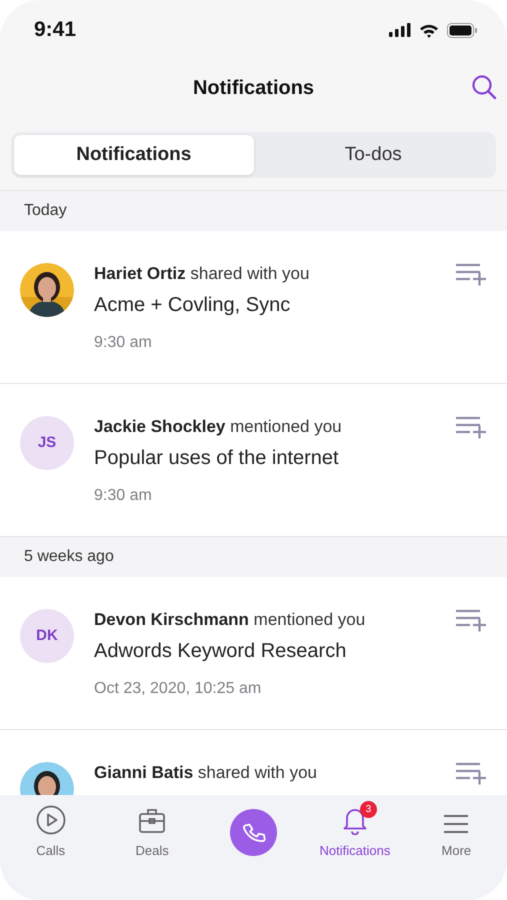 The width and height of the screenshot is (507, 900). I want to click on notification-title: Popular uses of the internet, so click(217, 458).